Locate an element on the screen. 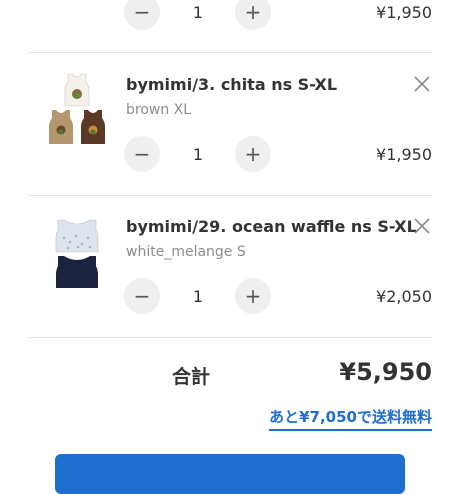  product-title: bymimi/3. chita ns S-XL is located at coordinates (231, 84).